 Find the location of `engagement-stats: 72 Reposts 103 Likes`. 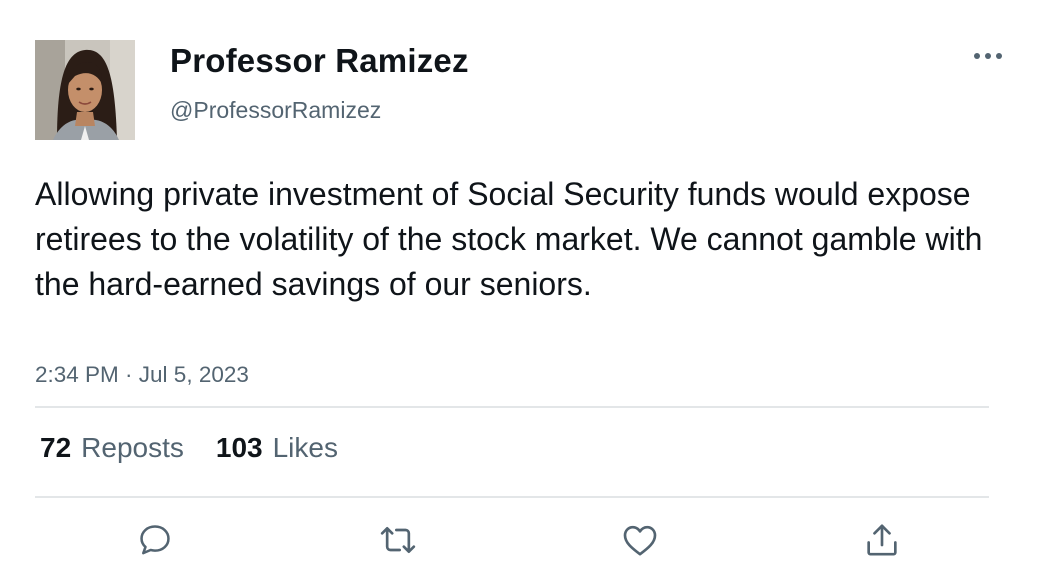

engagement-stats: 72 Reposts 103 Likes is located at coordinates (189, 448).